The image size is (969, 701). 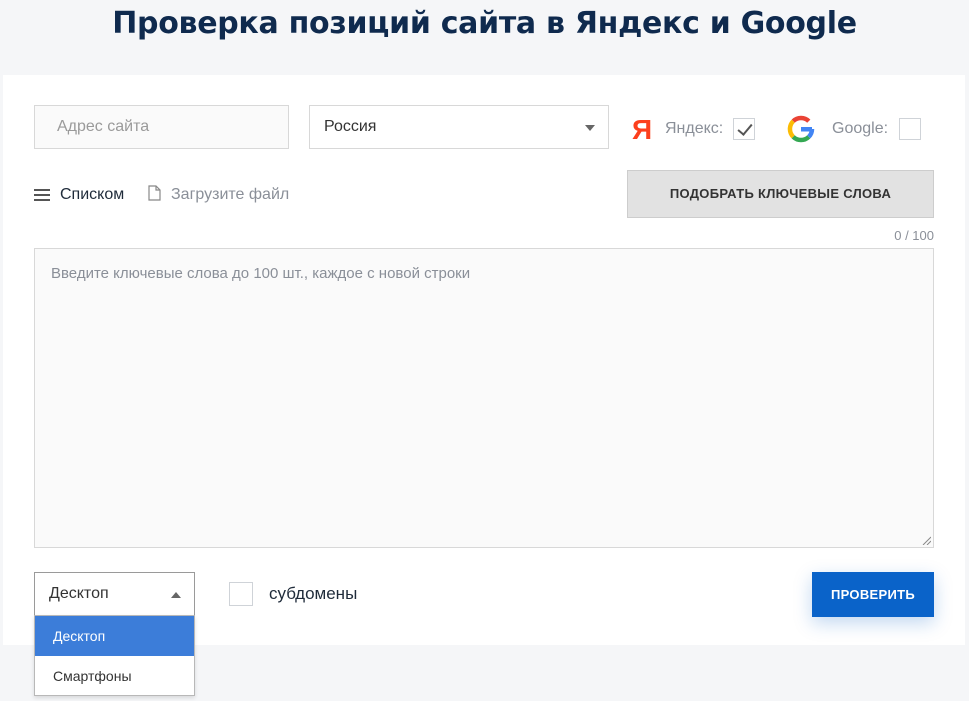 I want to click on device-option-smartphones: Смартфоны, so click(x=114, y=676).